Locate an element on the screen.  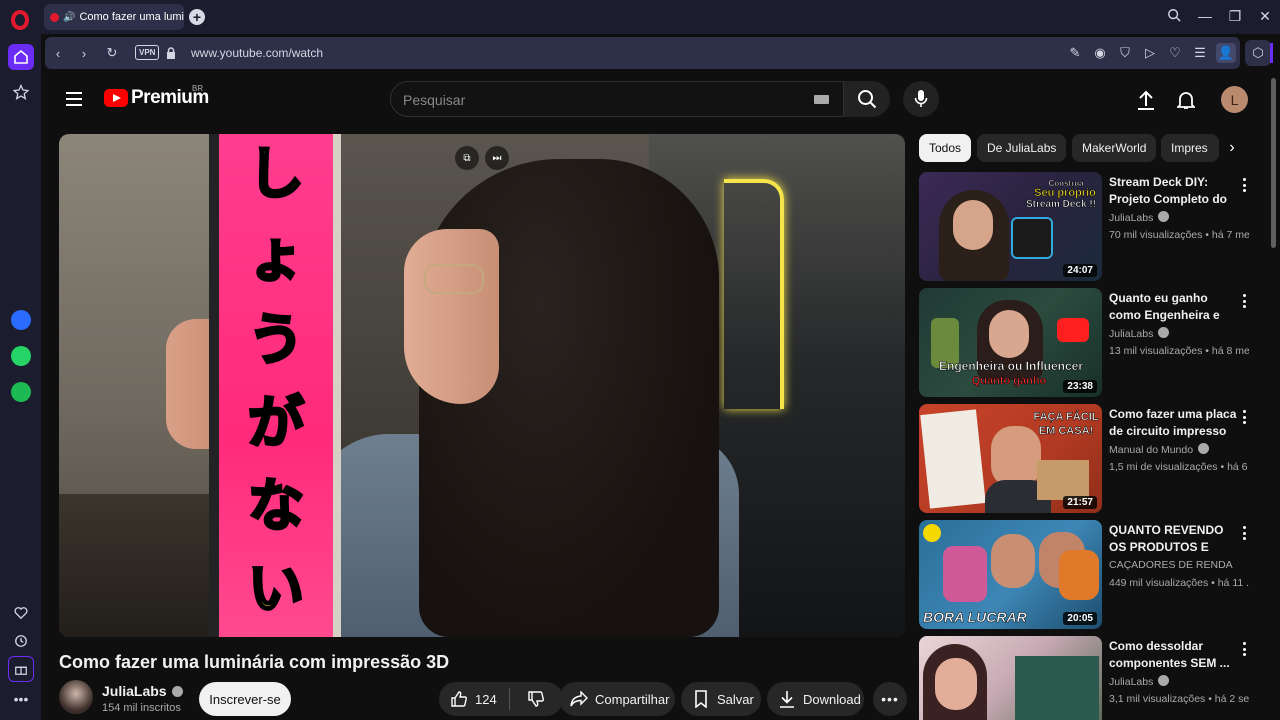
spotify-icon is located at coordinates (21, 392).